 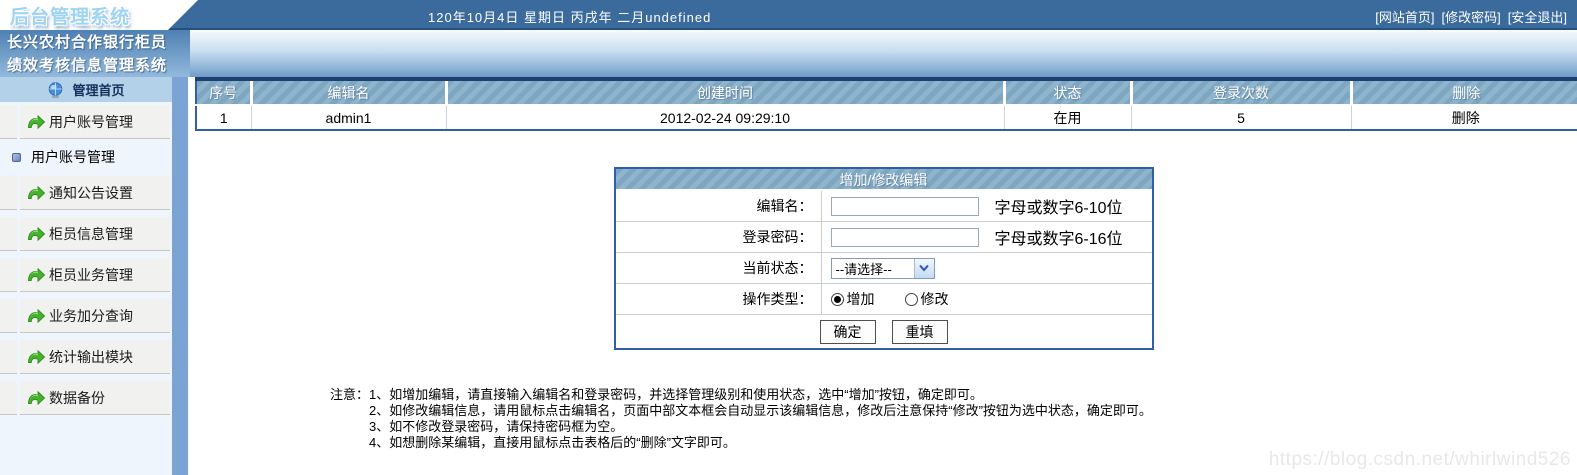 What do you see at coordinates (70, 17) in the screenshot?
I see `logo-text: 后台管理系统` at bounding box center [70, 17].